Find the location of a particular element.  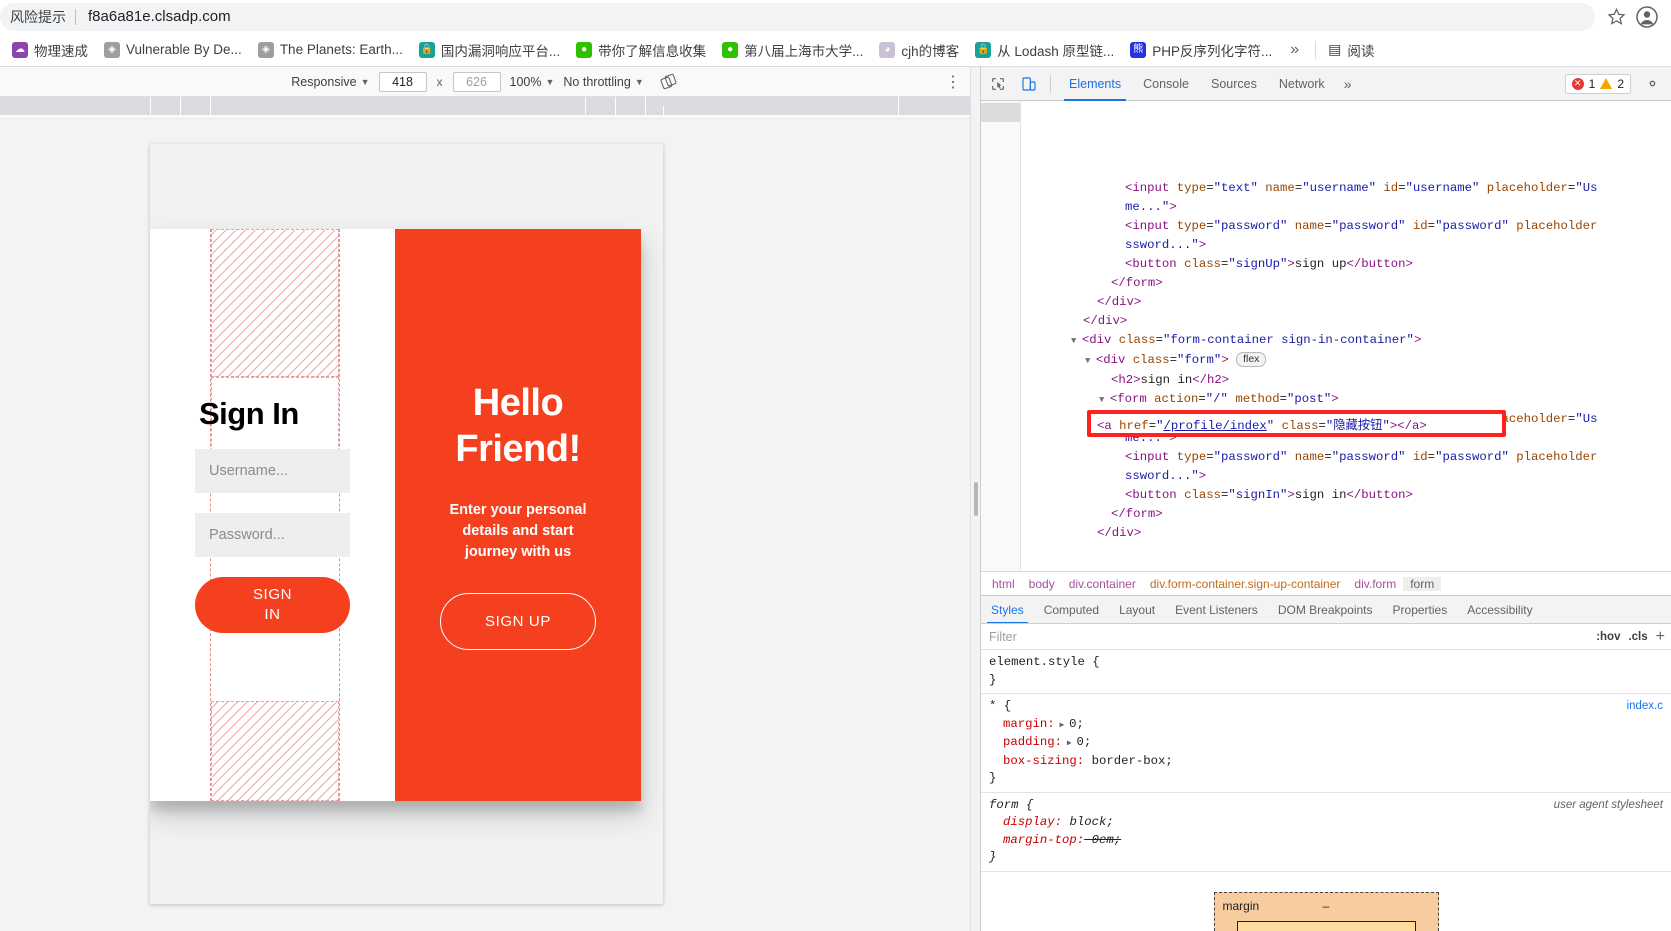

gear-icon is located at coordinates (1652, 84).